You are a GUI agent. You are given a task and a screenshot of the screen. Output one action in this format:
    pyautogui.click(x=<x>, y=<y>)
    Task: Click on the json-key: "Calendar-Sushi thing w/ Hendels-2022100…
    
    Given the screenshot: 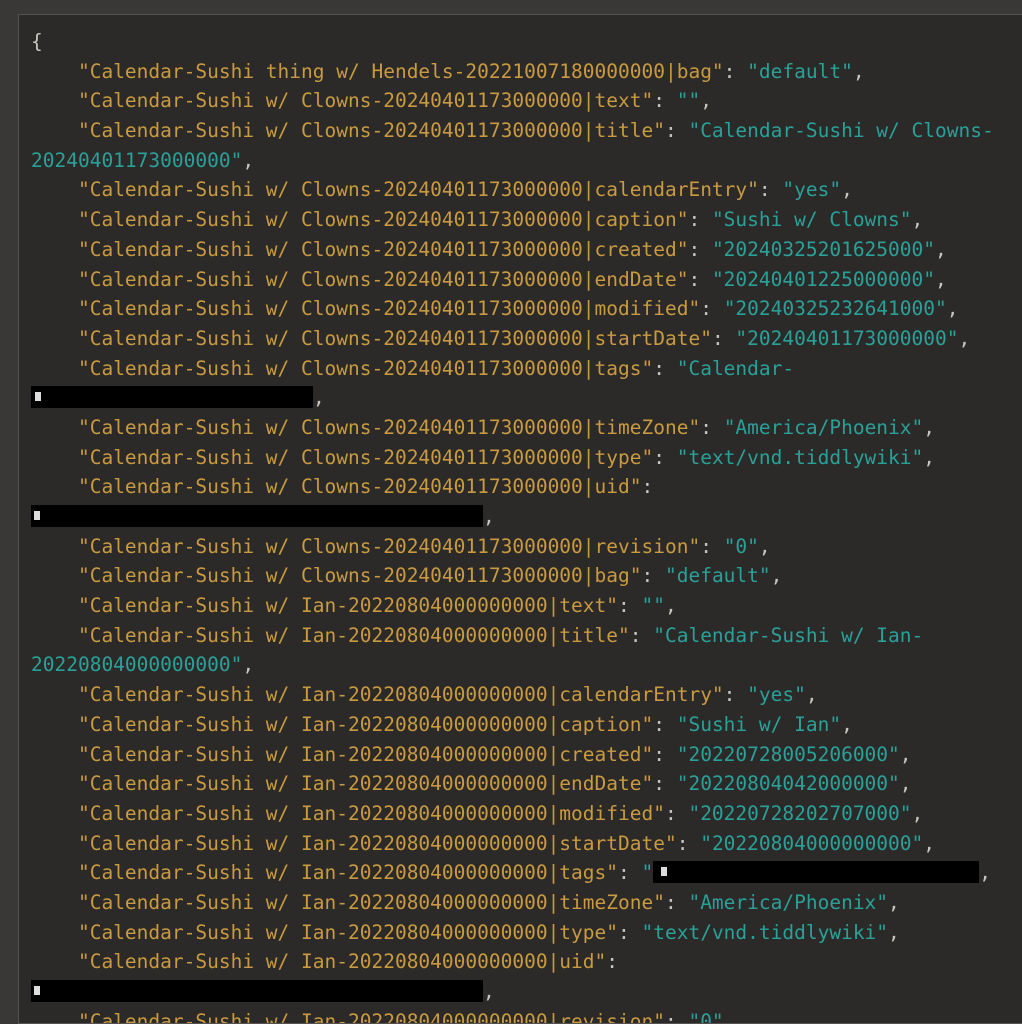 What is the action you would take?
    pyautogui.click(x=400, y=71)
    